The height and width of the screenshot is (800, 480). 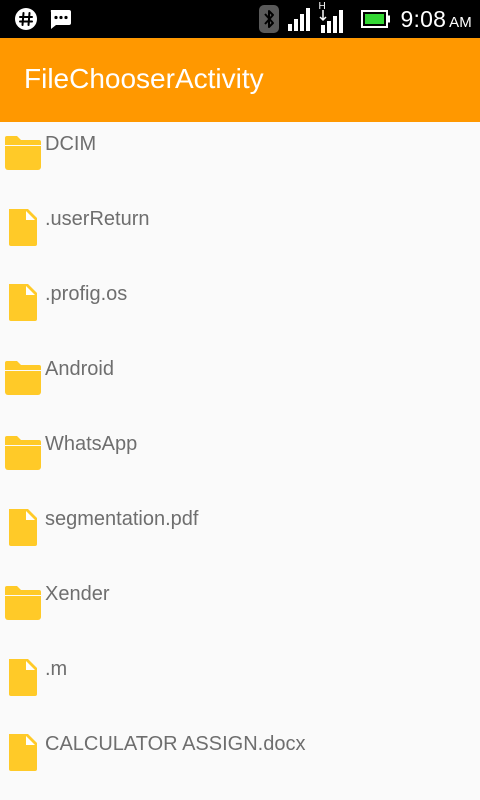 What do you see at coordinates (330, 21) in the screenshot?
I see `data-signal-icon` at bounding box center [330, 21].